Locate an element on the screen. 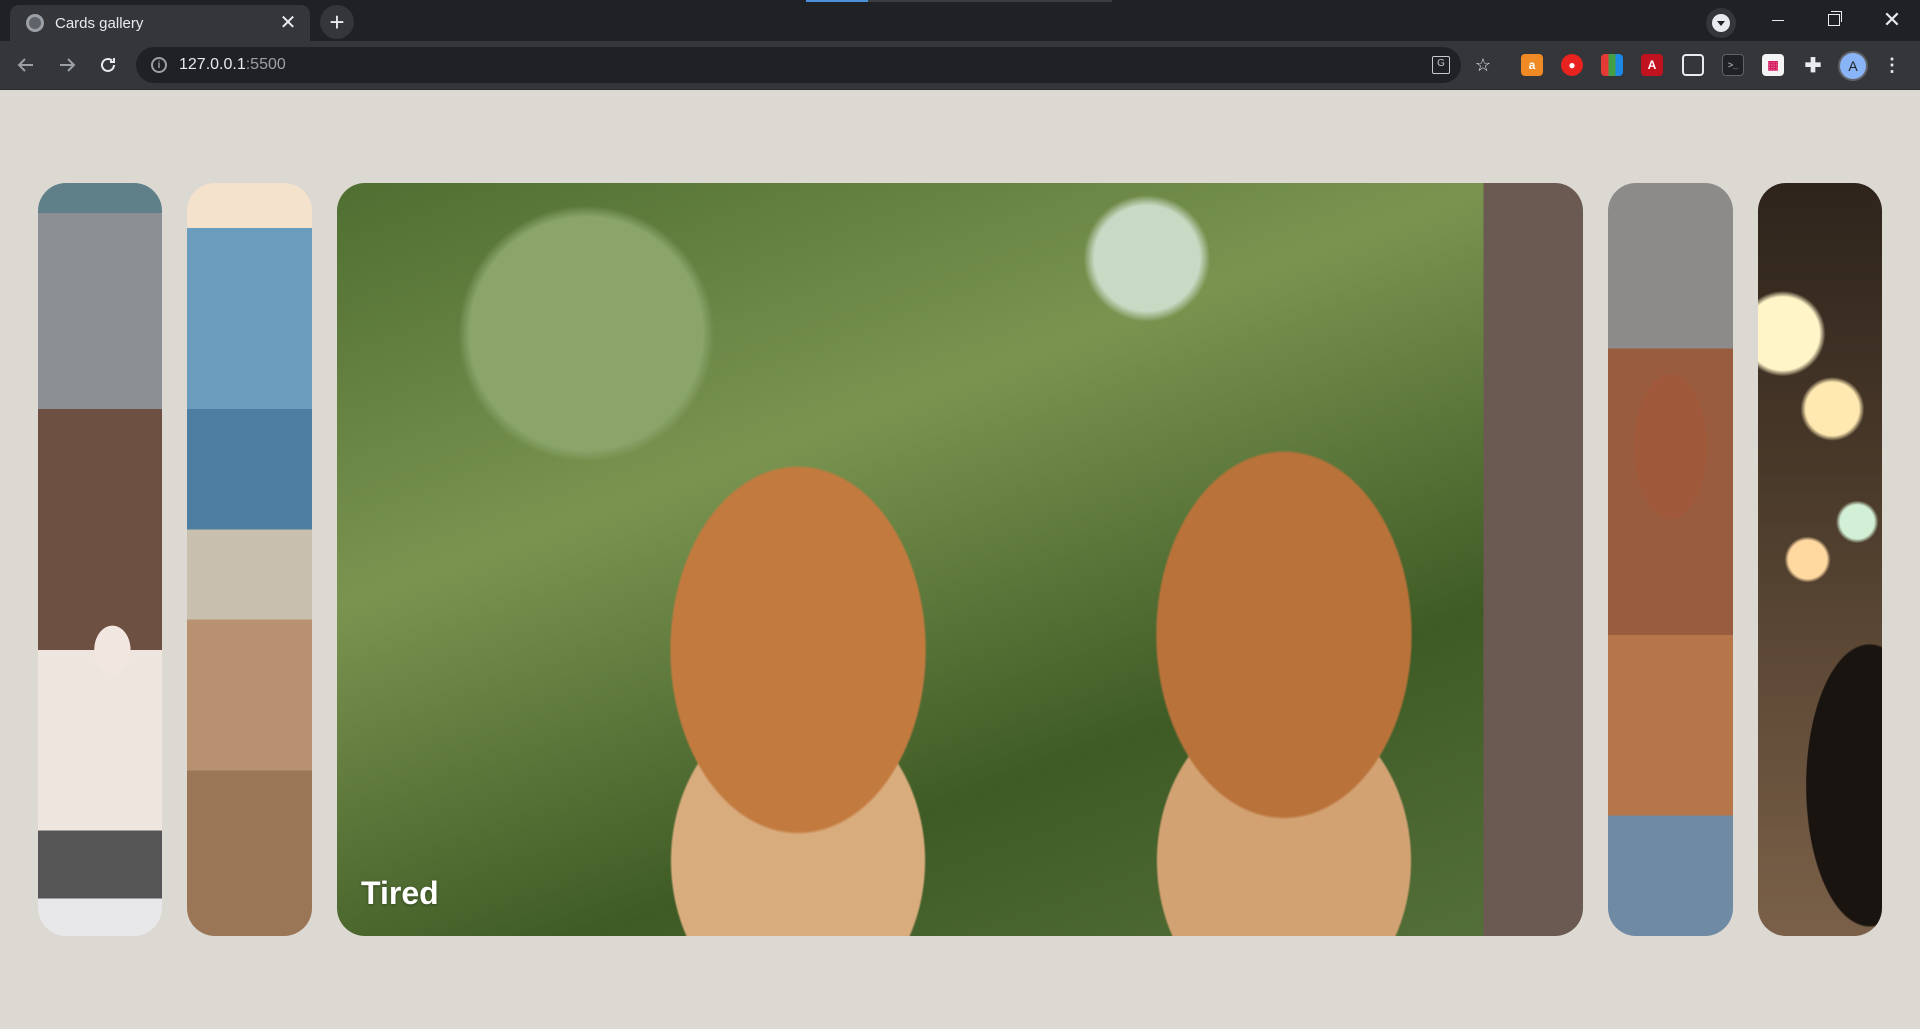 This screenshot has height=1029, width=1920. close-window-button: ✕ is located at coordinates (1892, 20).